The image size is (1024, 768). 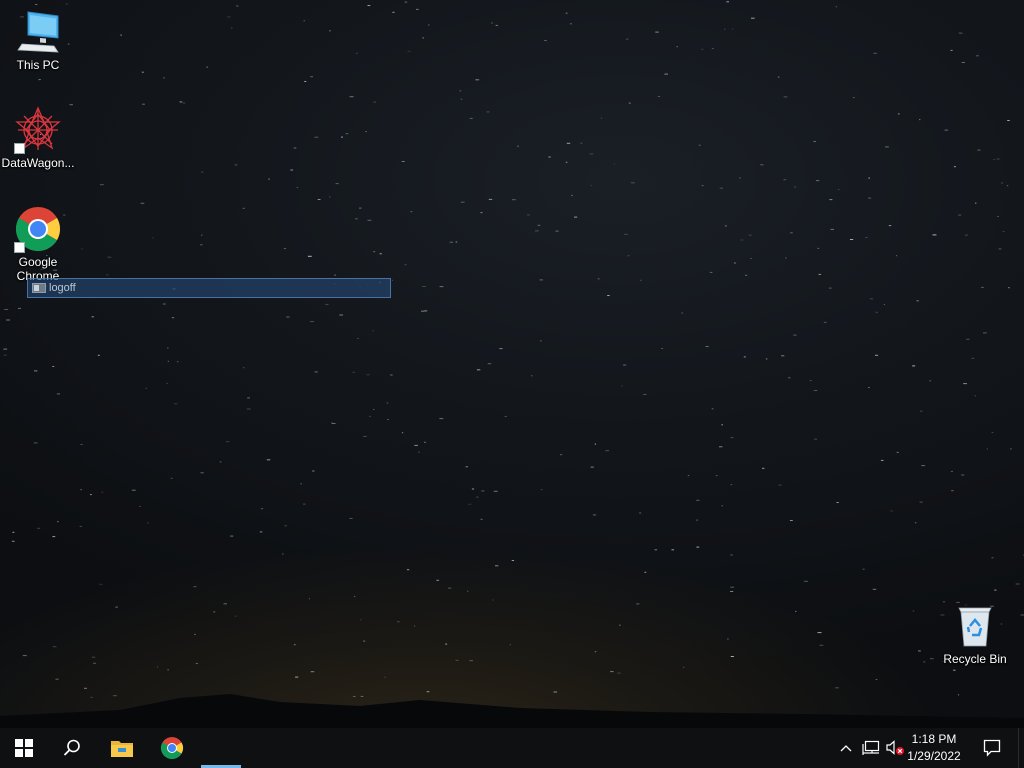 I want to click on show-hidden-icons-button, so click(x=846, y=748).